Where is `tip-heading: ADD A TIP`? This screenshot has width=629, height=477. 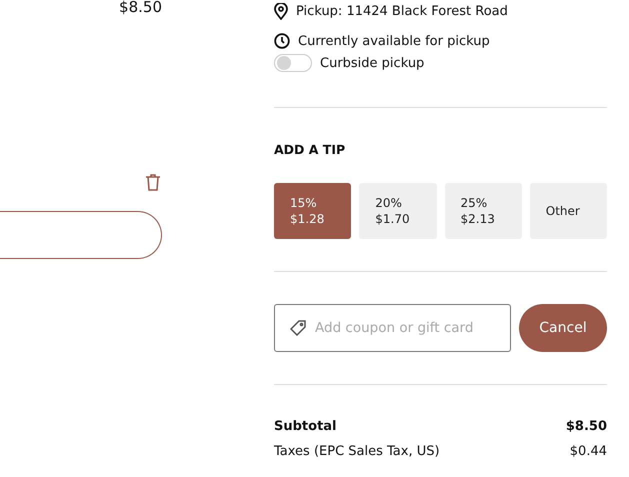 tip-heading: ADD A TIP is located at coordinates (310, 149).